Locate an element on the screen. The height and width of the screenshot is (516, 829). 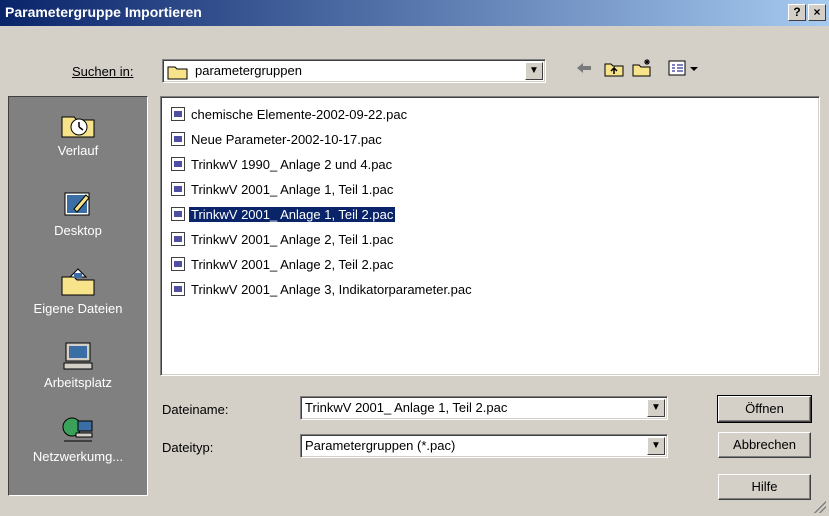
up-folder-icon is located at coordinates (614, 68).